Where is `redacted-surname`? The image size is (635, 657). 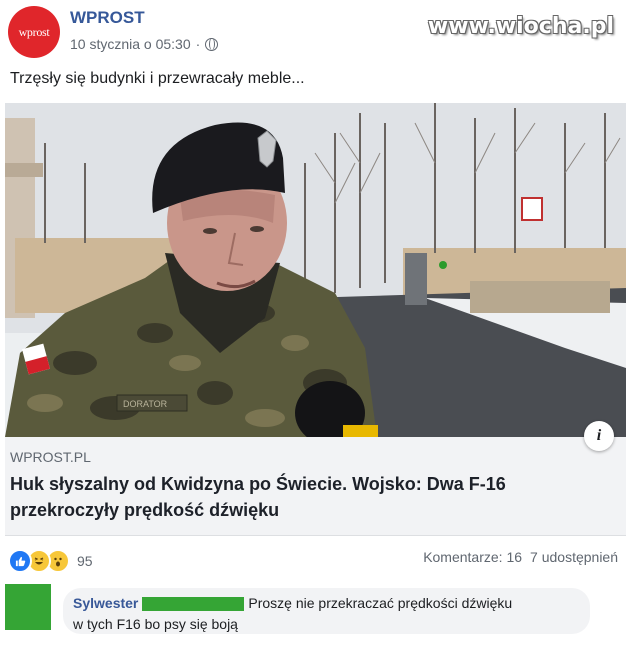 redacted-surname is located at coordinates (193, 603).